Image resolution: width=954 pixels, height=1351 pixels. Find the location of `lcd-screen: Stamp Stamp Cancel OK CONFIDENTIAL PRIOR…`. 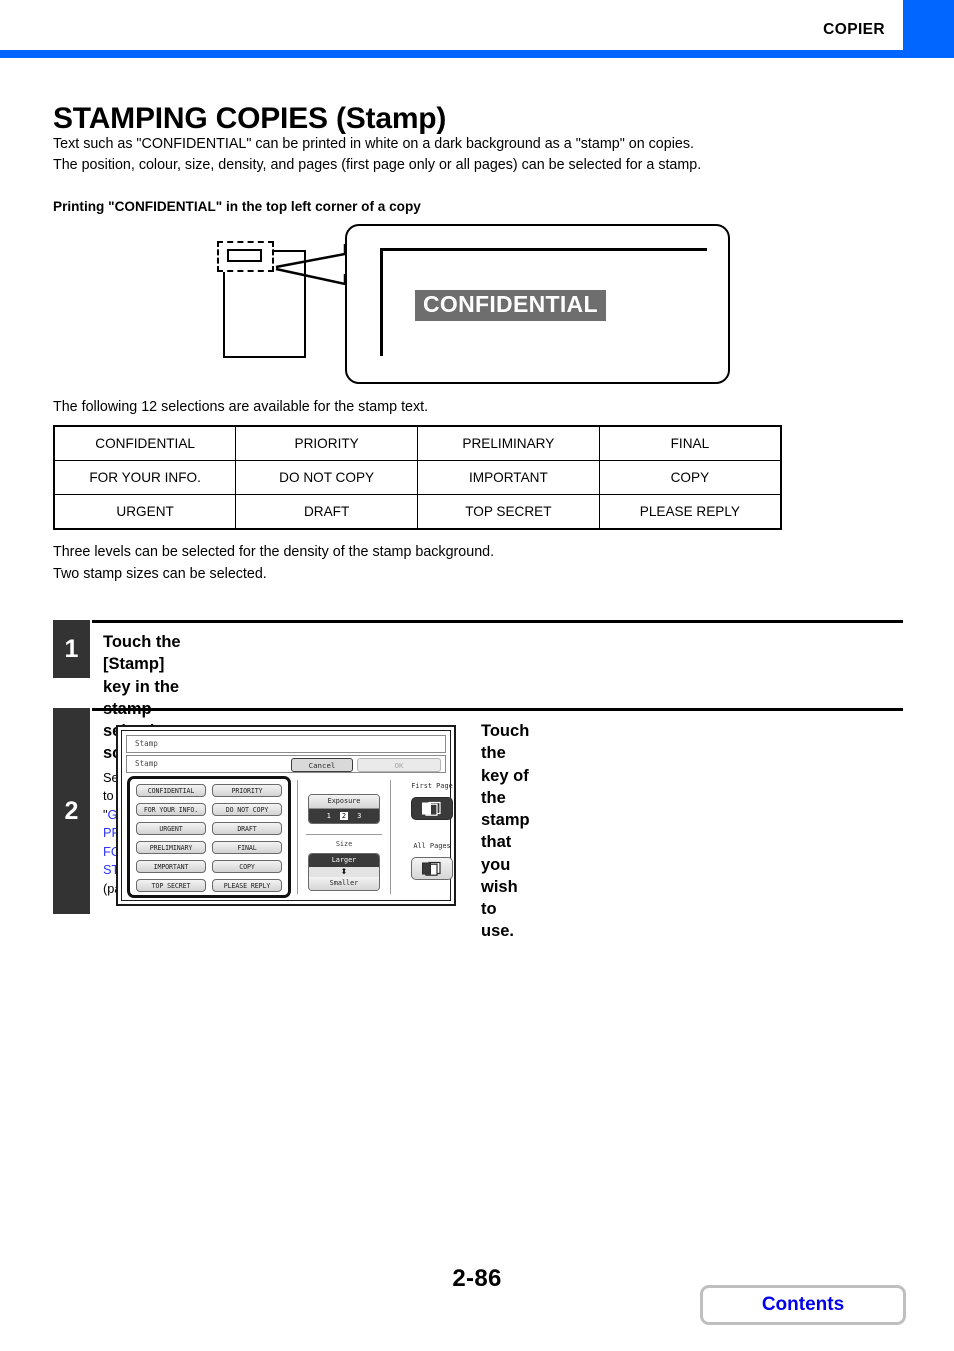

lcd-screen: Stamp Stamp Cancel OK CONFIDENTIAL PRIOR… is located at coordinates (287, 815).